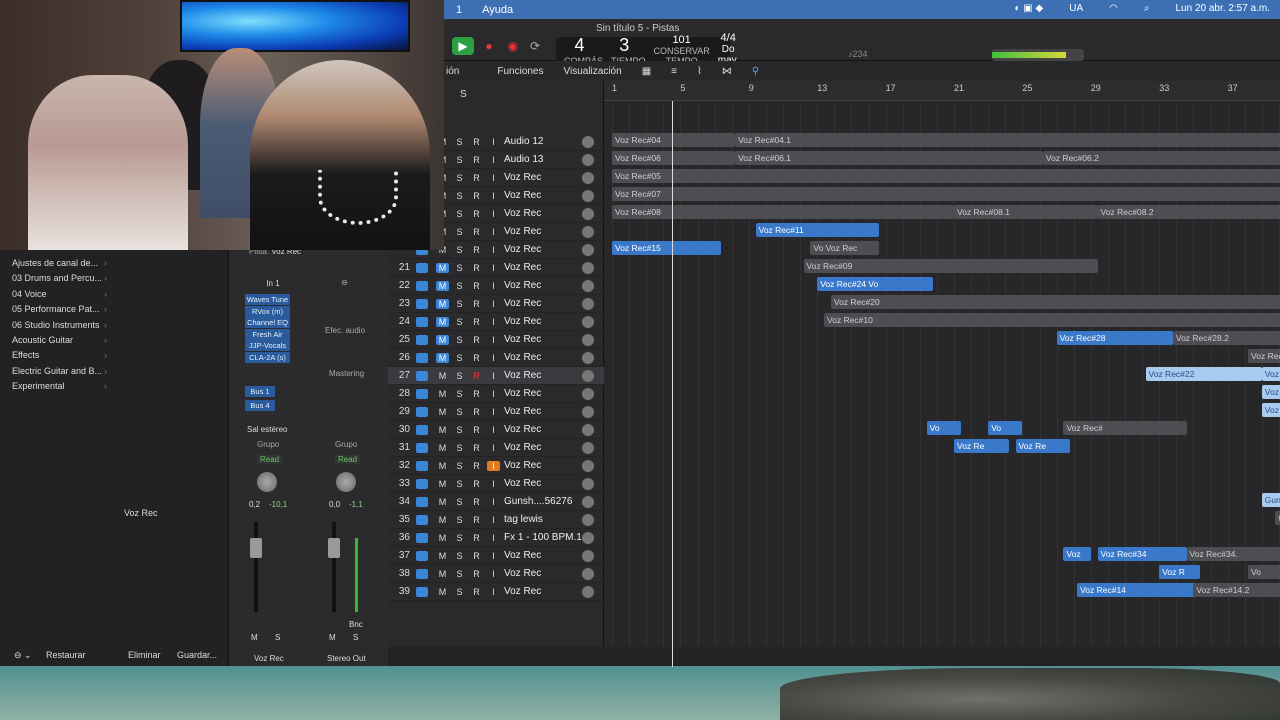 Image resolution: width=1280 pixels, height=720 pixels. I want to click on group-slot-2: Grupo, so click(346, 444).